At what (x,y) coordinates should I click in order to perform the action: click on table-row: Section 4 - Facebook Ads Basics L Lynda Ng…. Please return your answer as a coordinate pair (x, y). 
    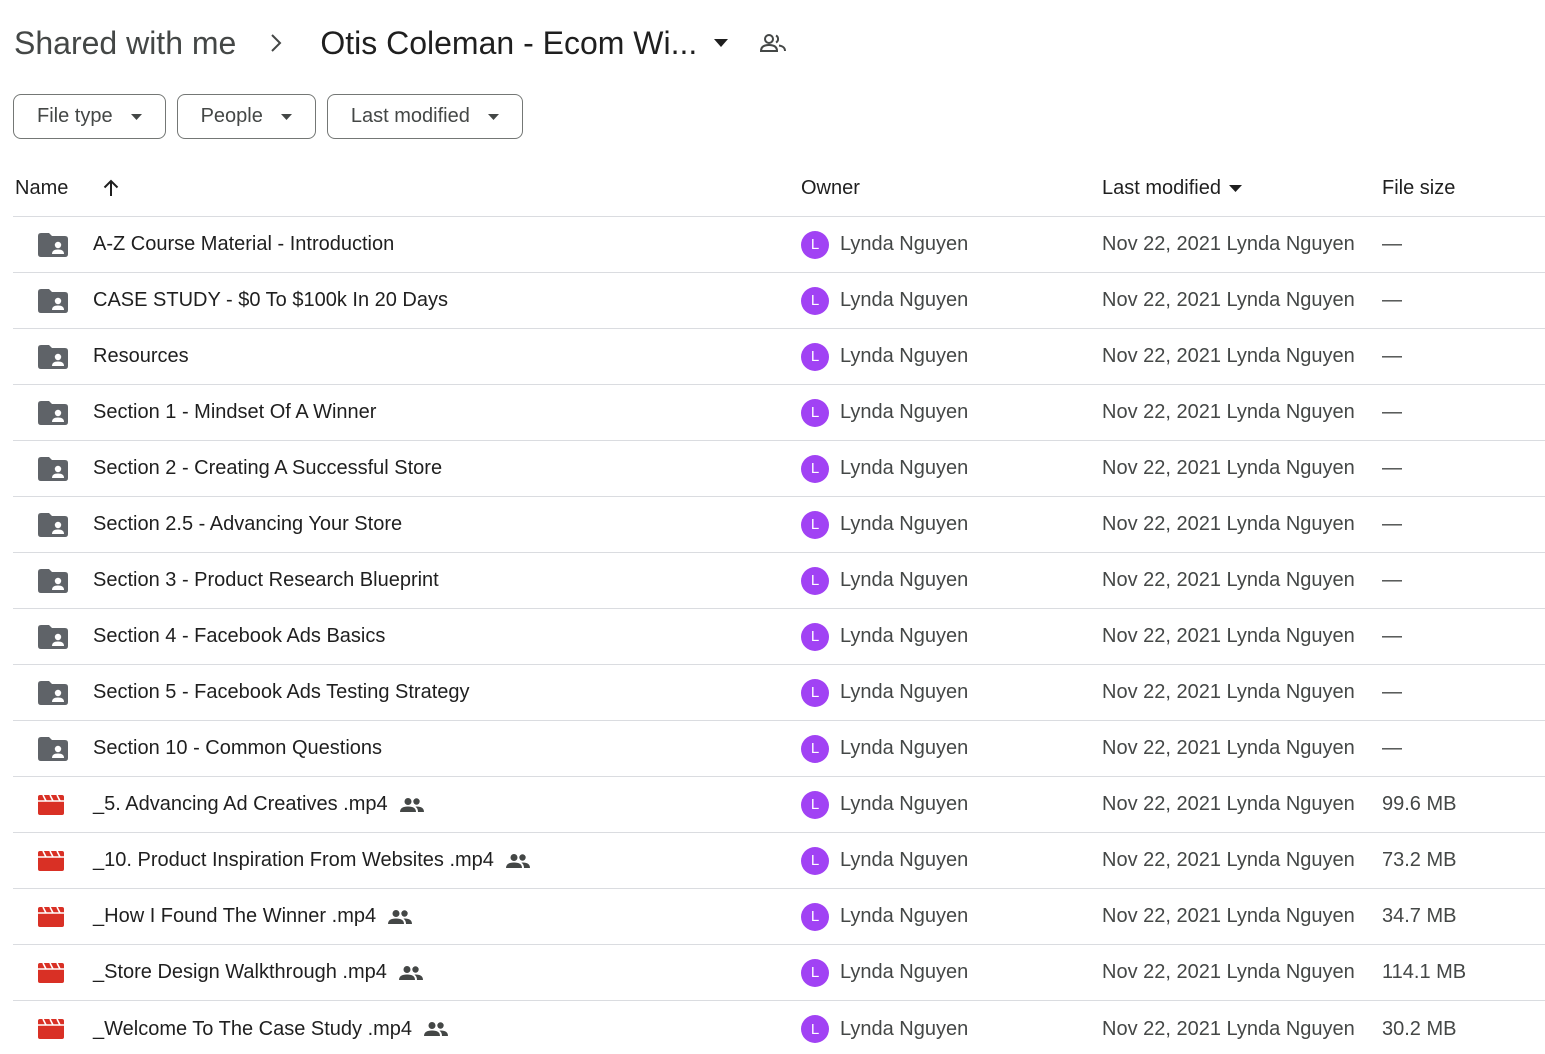
    Looking at the image, I should click on (779, 637).